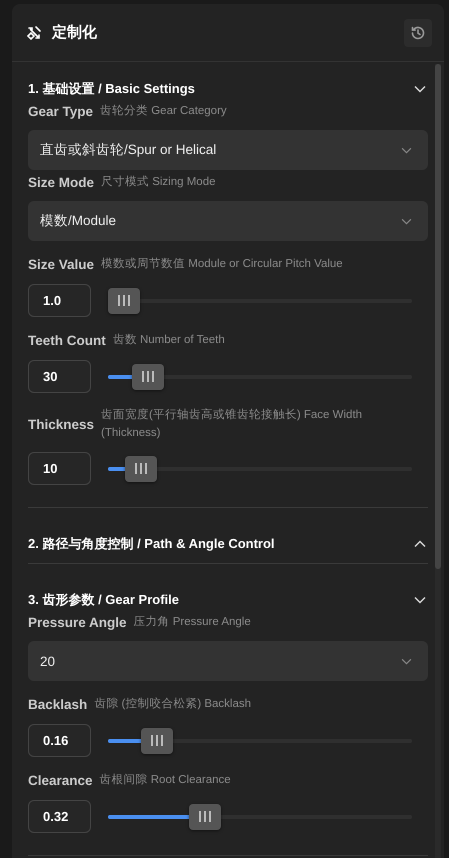 The width and height of the screenshot is (449, 858). What do you see at coordinates (61, 264) in the screenshot?
I see `field-label: Size Value` at bounding box center [61, 264].